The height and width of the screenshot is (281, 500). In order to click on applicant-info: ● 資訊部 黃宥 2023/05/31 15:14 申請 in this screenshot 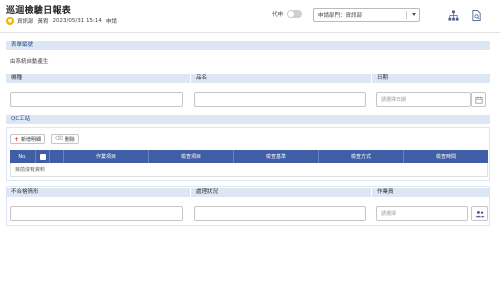, I will do `click(63, 21)`.